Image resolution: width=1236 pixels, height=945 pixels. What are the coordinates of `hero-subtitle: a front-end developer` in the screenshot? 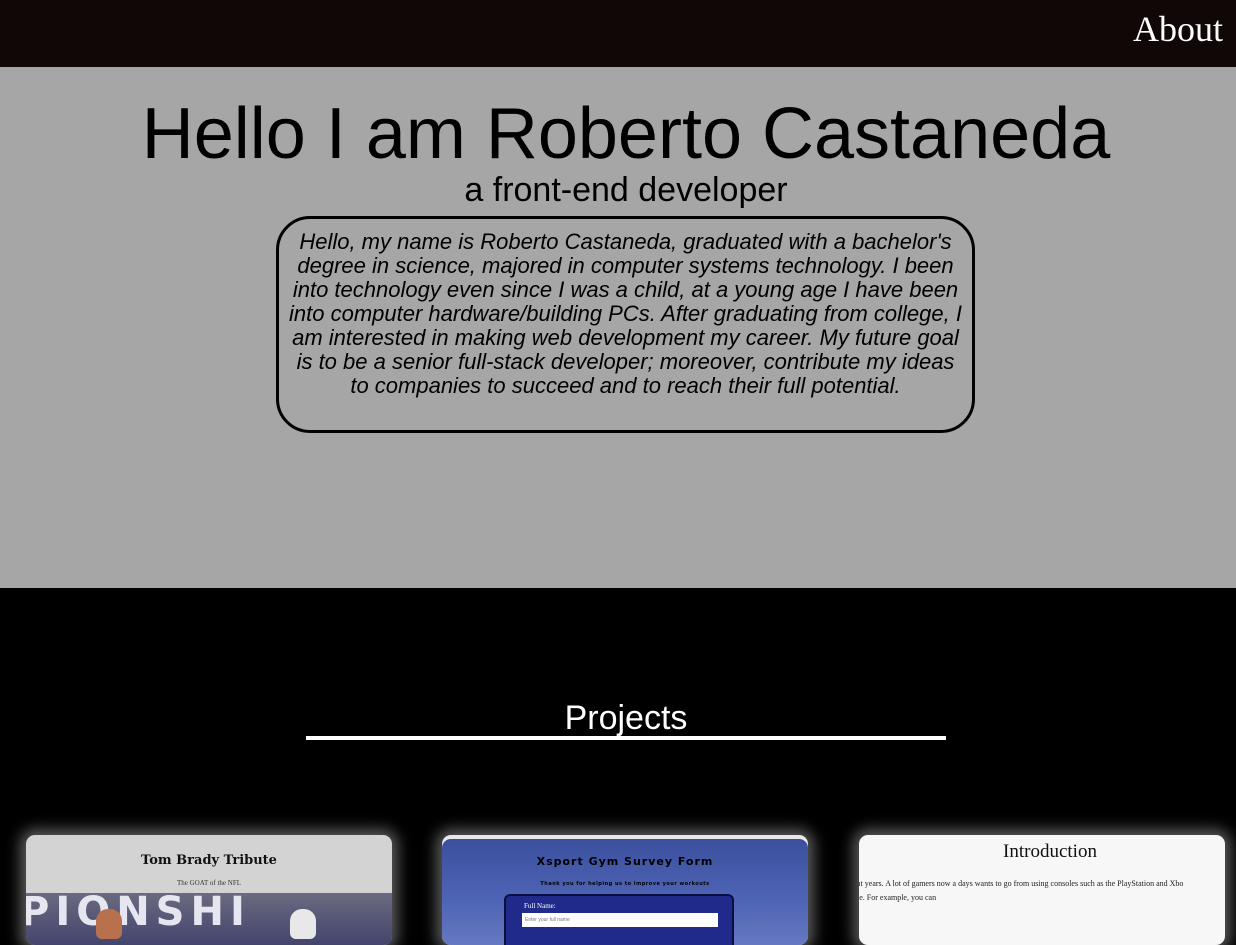 It's located at (626, 190).